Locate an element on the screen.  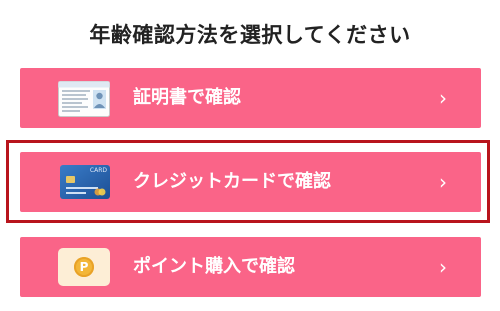
point-coin-letter: P is located at coordinates (84, 267).